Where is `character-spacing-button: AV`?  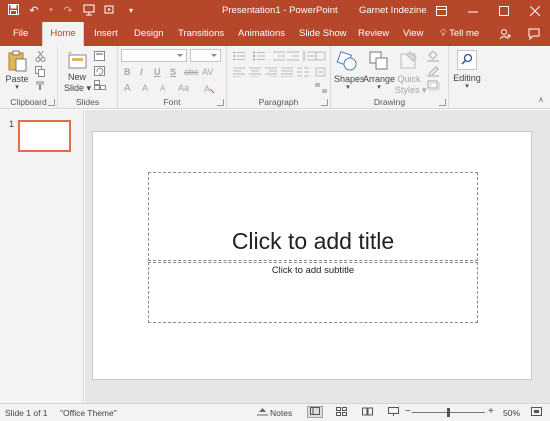 character-spacing-button: AV is located at coordinates (207, 72).